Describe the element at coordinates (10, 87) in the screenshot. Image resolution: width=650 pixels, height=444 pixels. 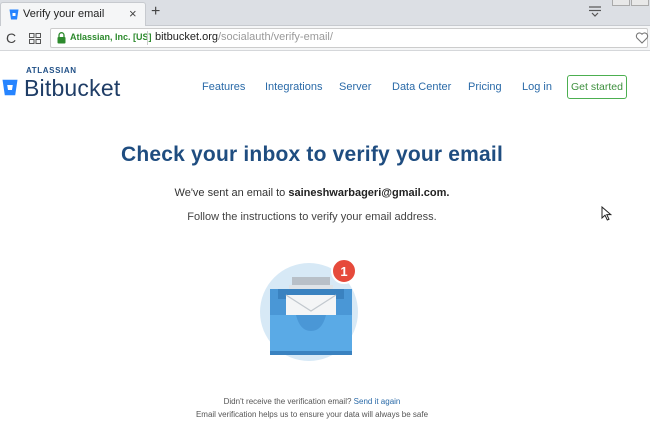
I see `bitbucket-logo-icon` at that location.